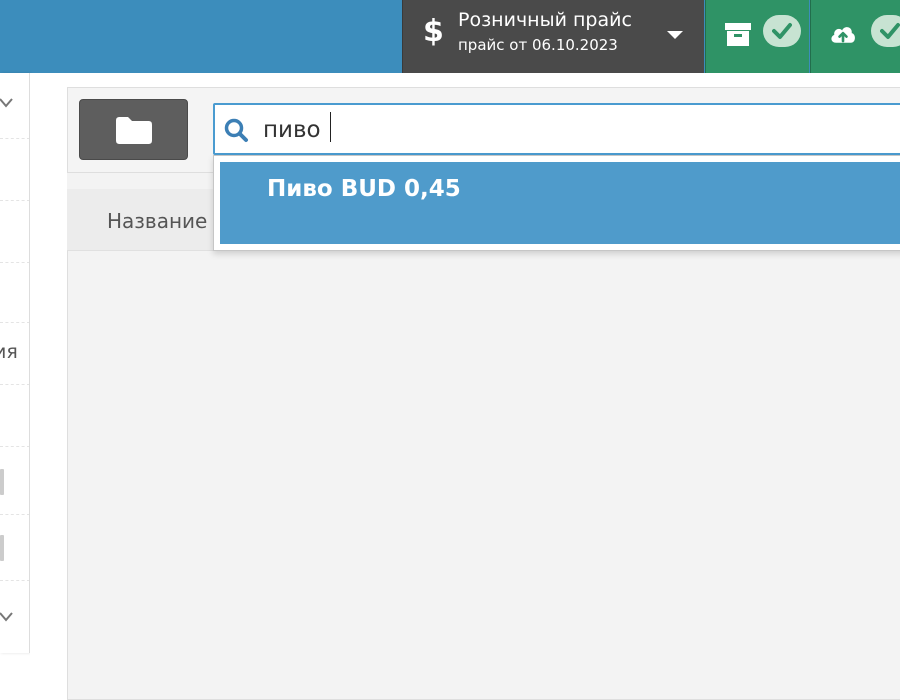 This screenshot has width=900, height=700. Describe the element at coordinates (563, 130) in the screenshot. I see `search-input` at that location.